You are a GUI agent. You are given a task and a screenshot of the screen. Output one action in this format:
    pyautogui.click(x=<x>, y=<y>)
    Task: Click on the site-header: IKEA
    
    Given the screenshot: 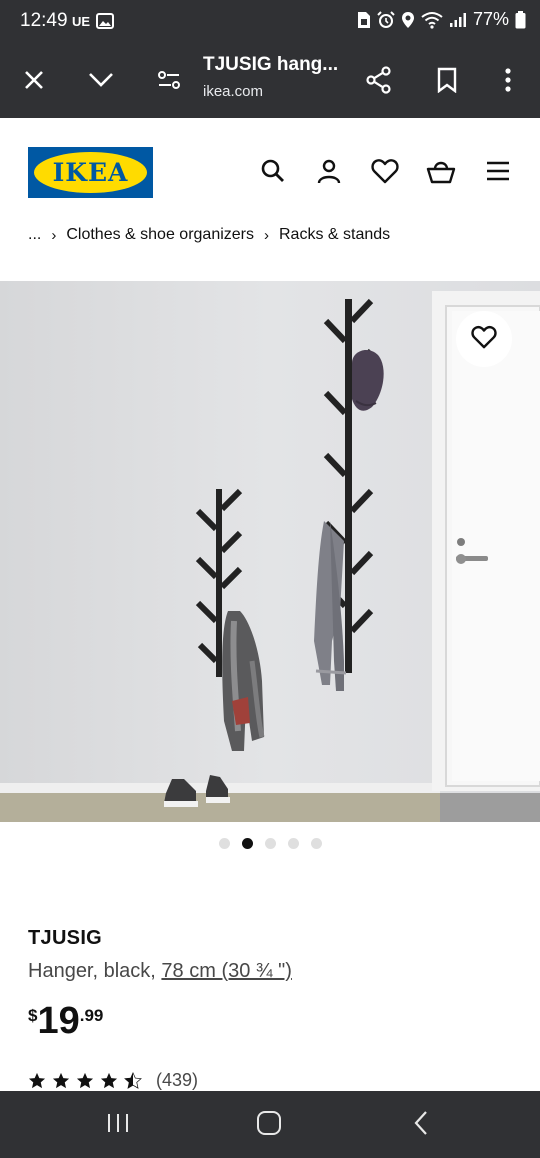 What is the action you would take?
    pyautogui.click(x=270, y=173)
    